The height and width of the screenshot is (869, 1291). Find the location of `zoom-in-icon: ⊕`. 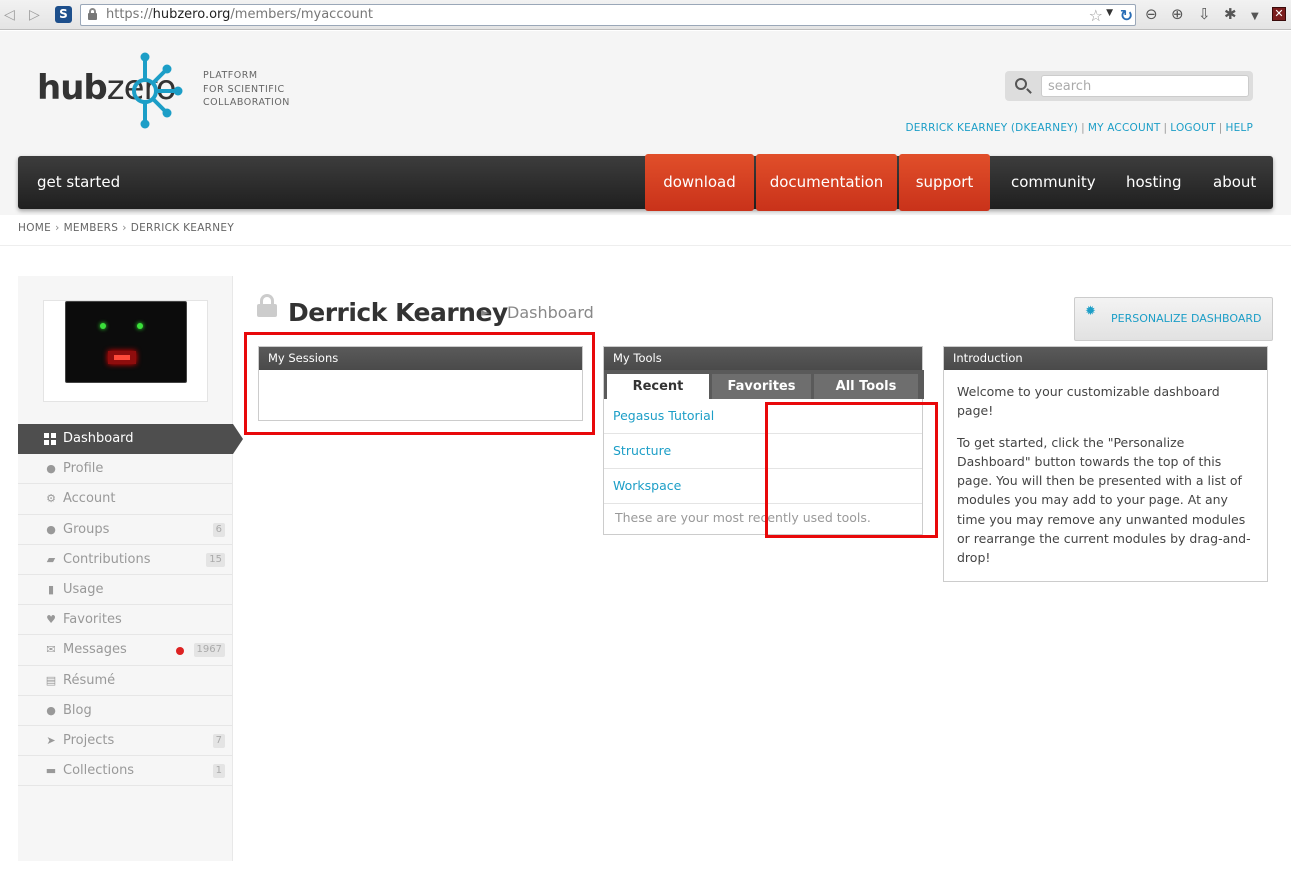

zoom-in-icon: ⊕ is located at coordinates (1177, 14).